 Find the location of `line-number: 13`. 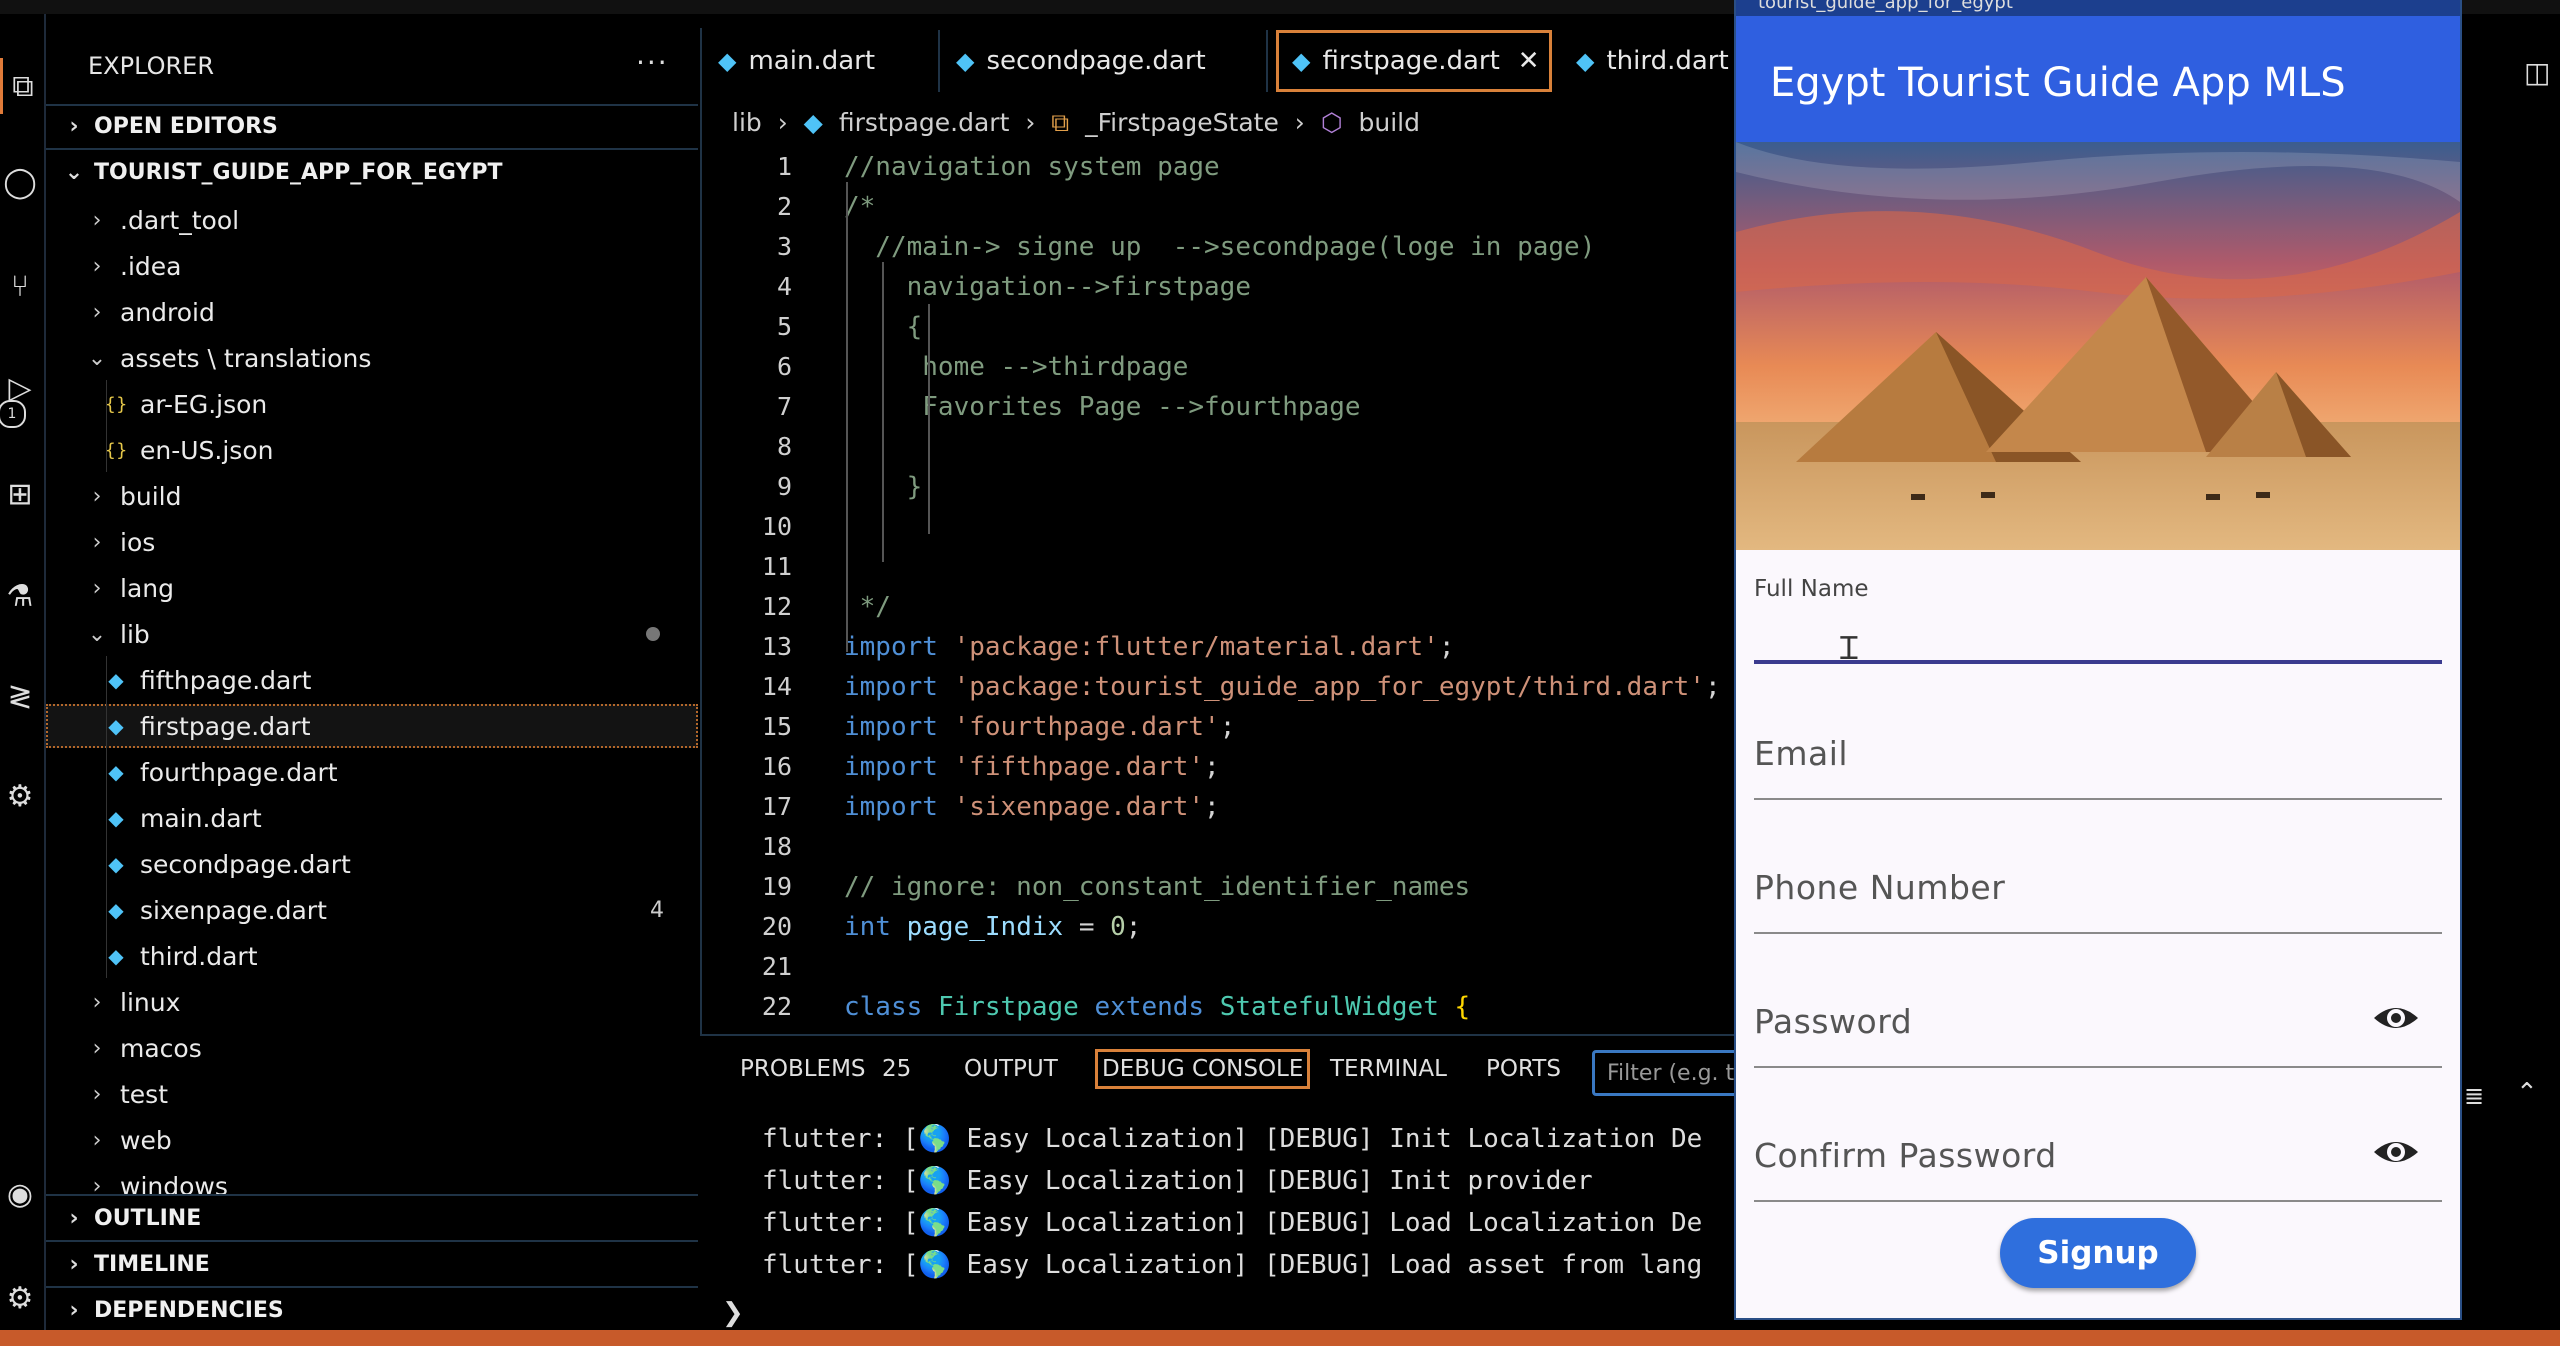

line-number: 13 is located at coordinates (776, 646).